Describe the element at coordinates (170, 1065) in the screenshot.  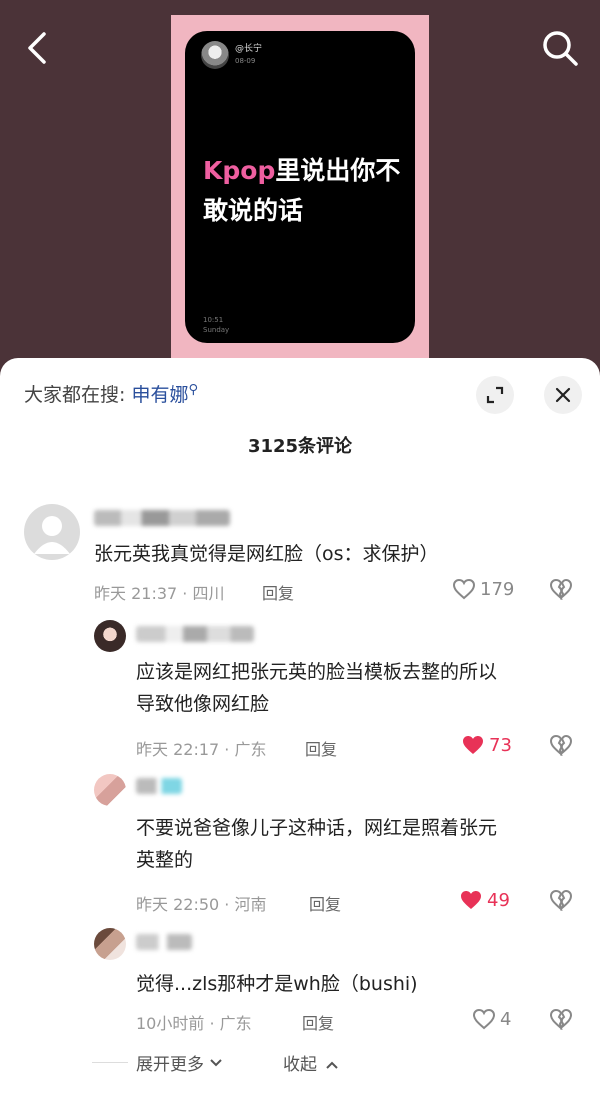
I see `expand-more-label: 展开更多` at that location.